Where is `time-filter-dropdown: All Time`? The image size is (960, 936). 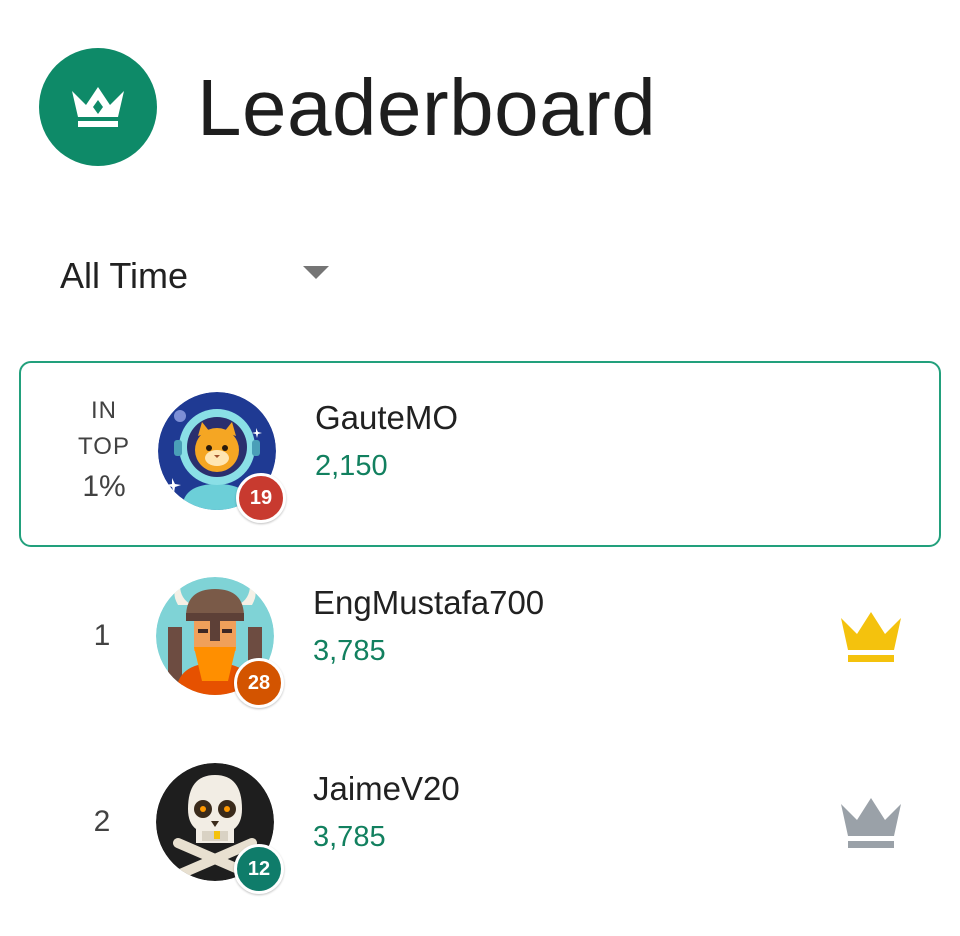
time-filter-dropdown: All Time is located at coordinates (200, 276).